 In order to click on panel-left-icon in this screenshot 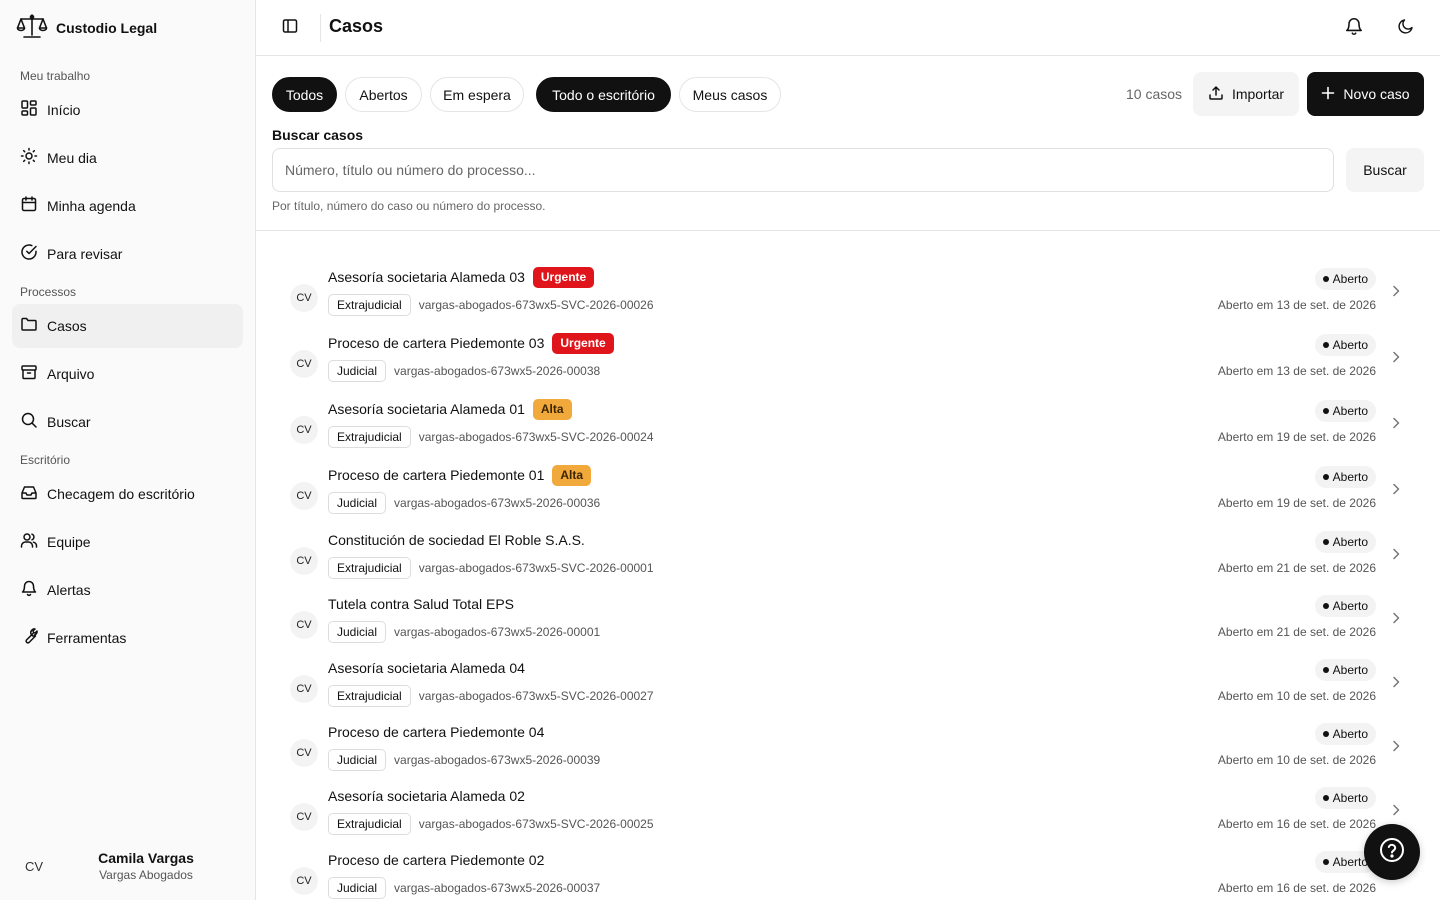, I will do `click(290, 28)`.